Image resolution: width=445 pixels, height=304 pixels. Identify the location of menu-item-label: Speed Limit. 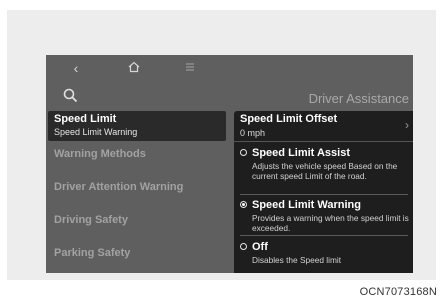
(85, 119).